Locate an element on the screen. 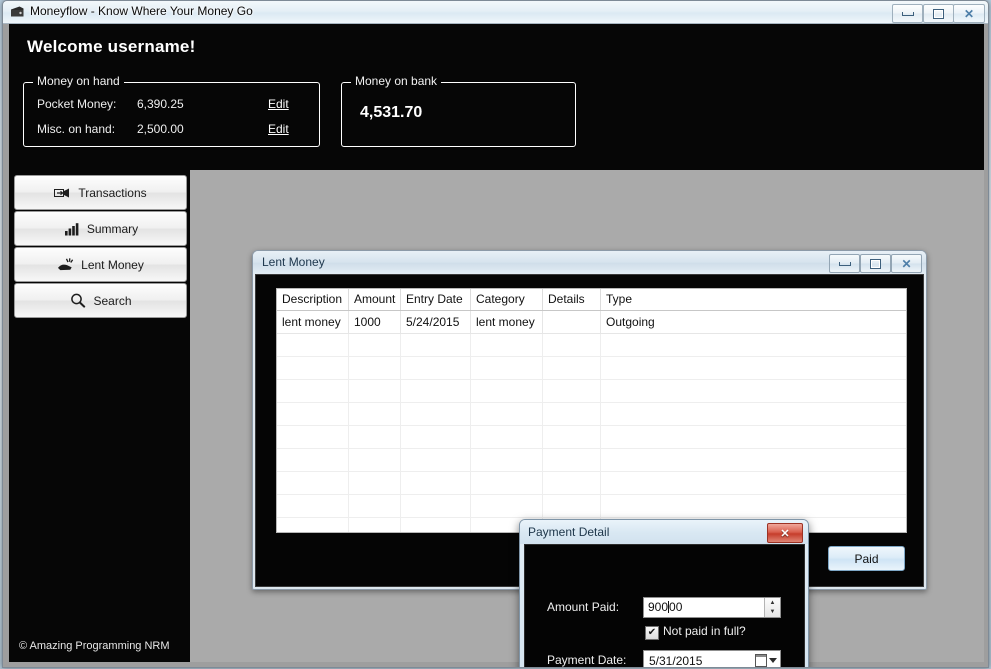 This screenshot has width=991, height=669. check-icon: ✔ is located at coordinates (652, 632).